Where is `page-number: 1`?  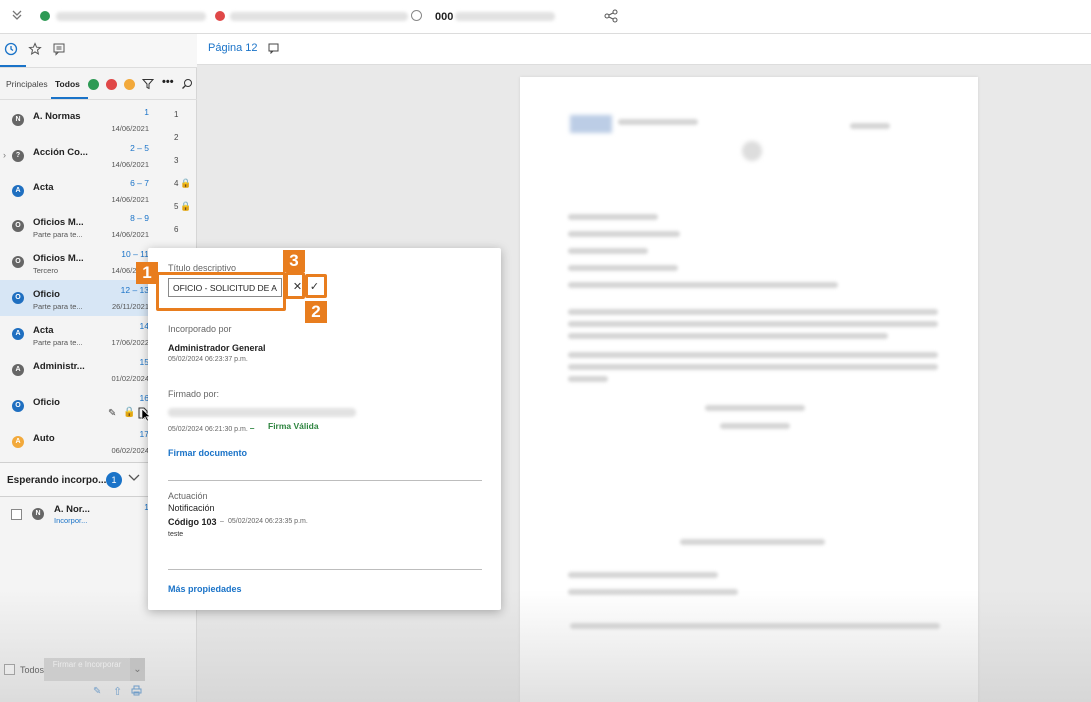 page-number: 1 is located at coordinates (176, 114).